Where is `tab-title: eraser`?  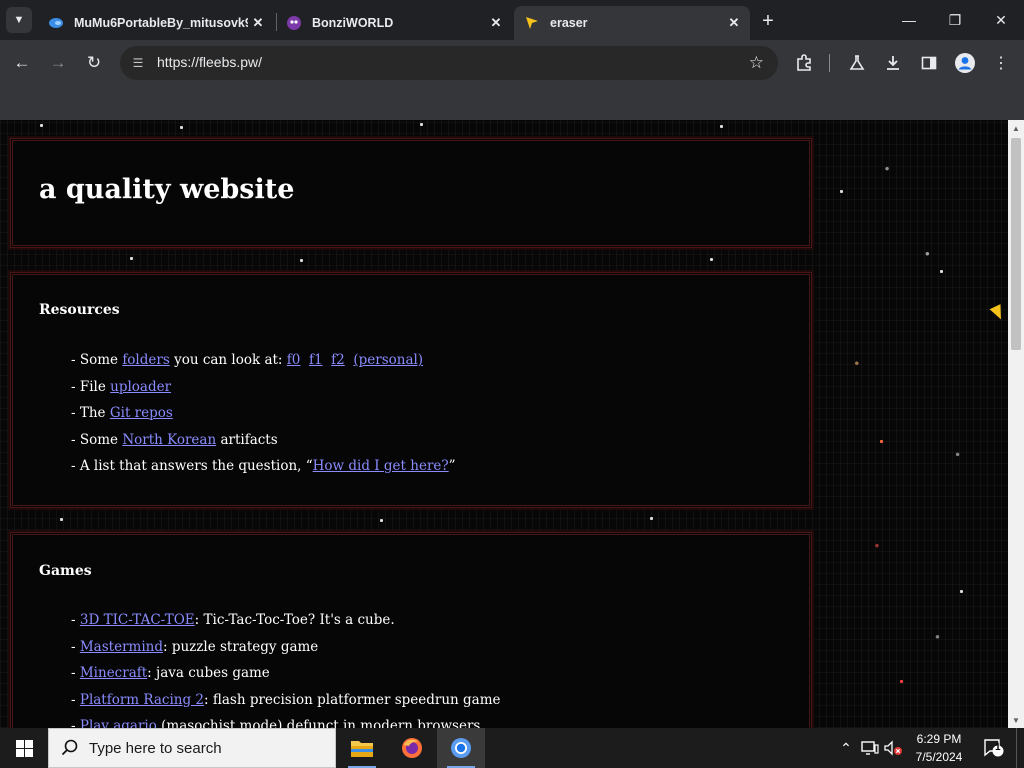 tab-title: eraser is located at coordinates (569, 23).